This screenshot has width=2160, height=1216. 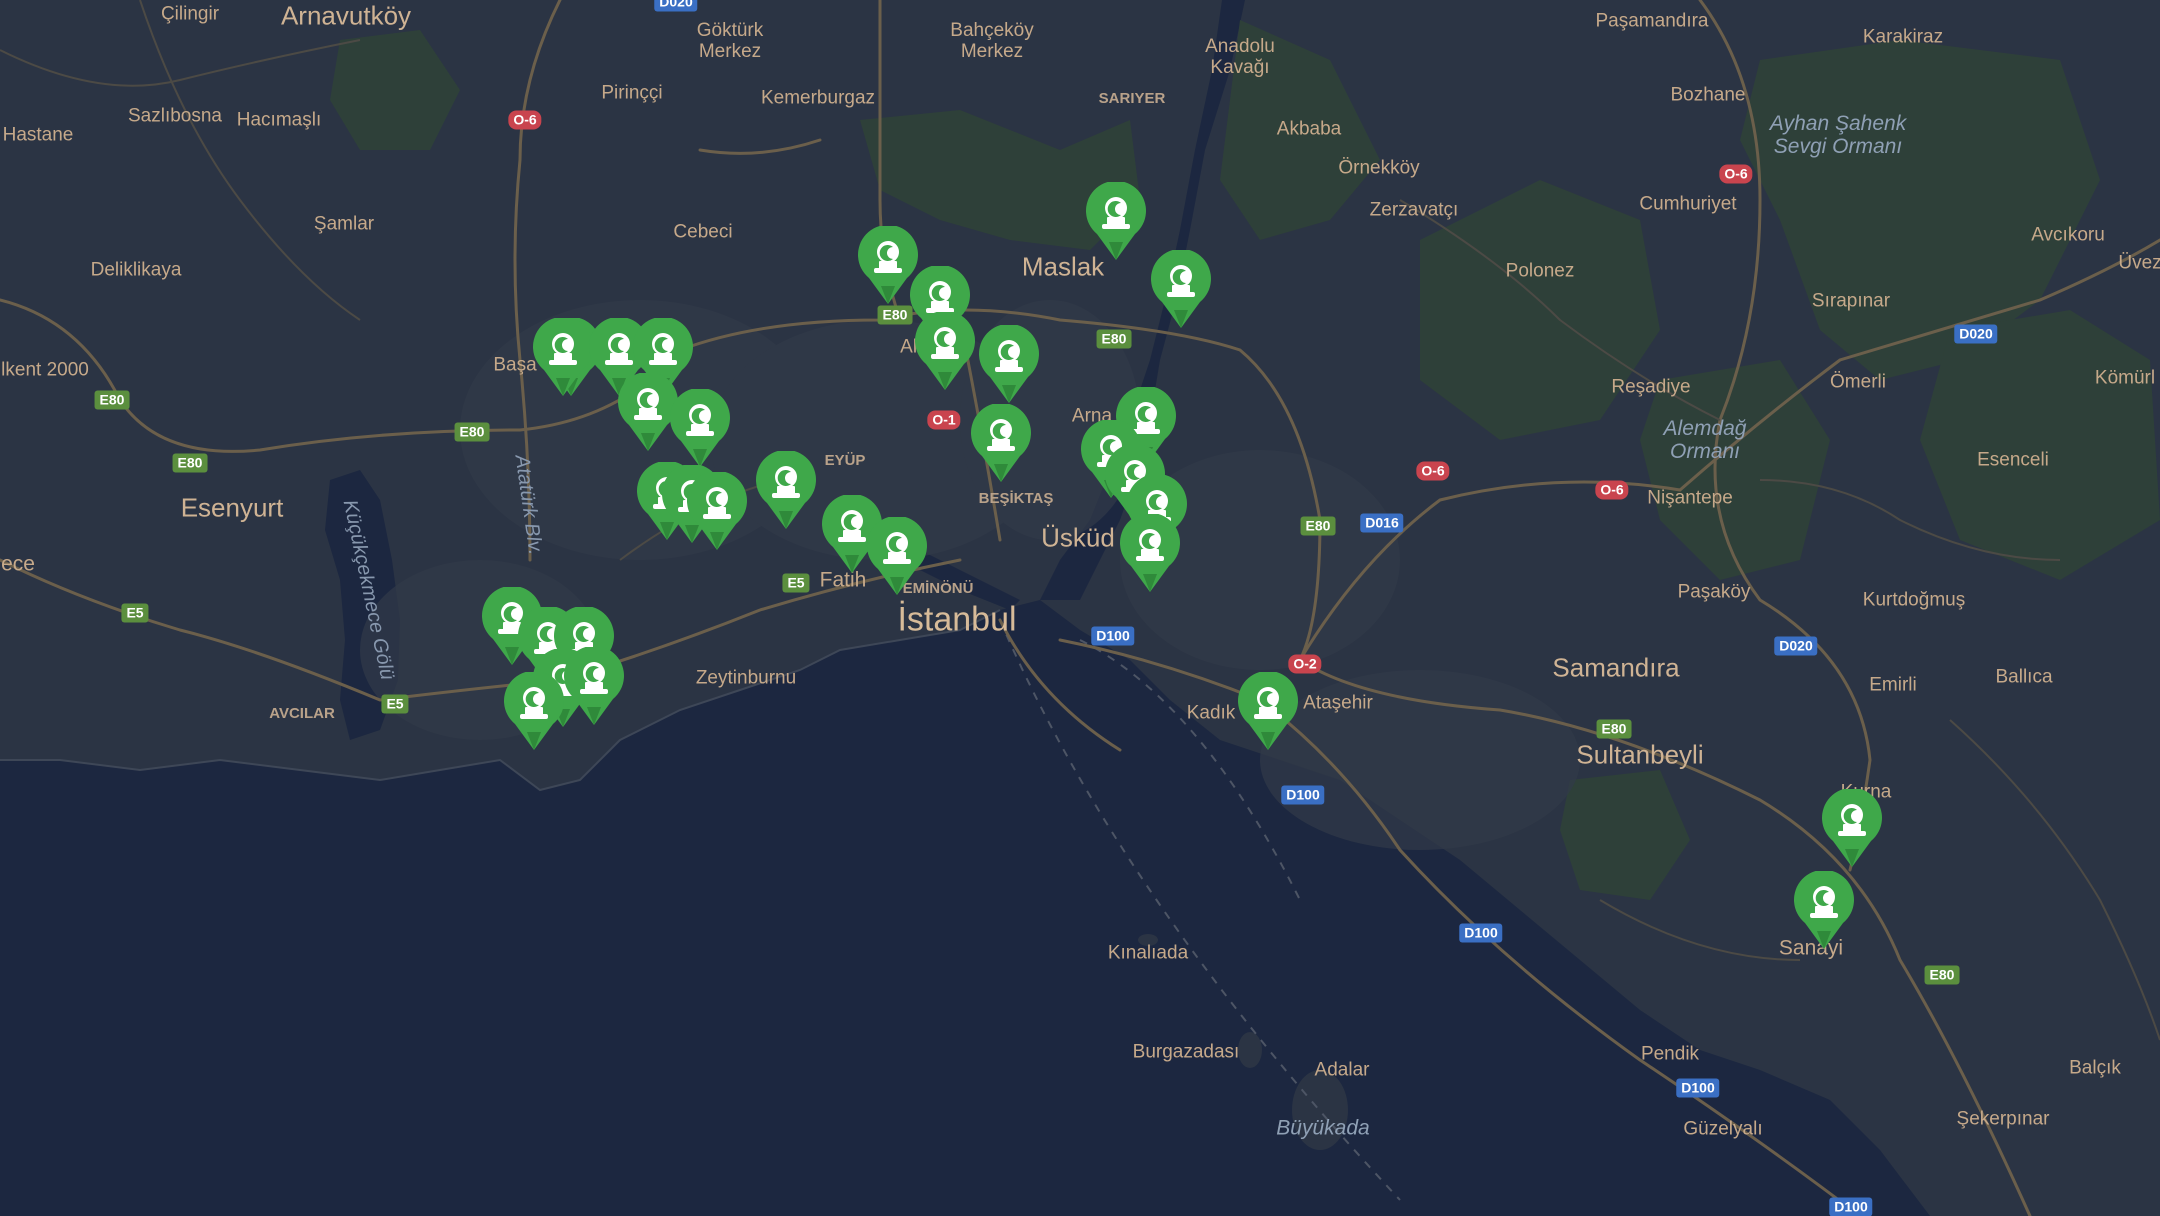 I want to click on road-shield: O-2, so click(x=1305, y=664).